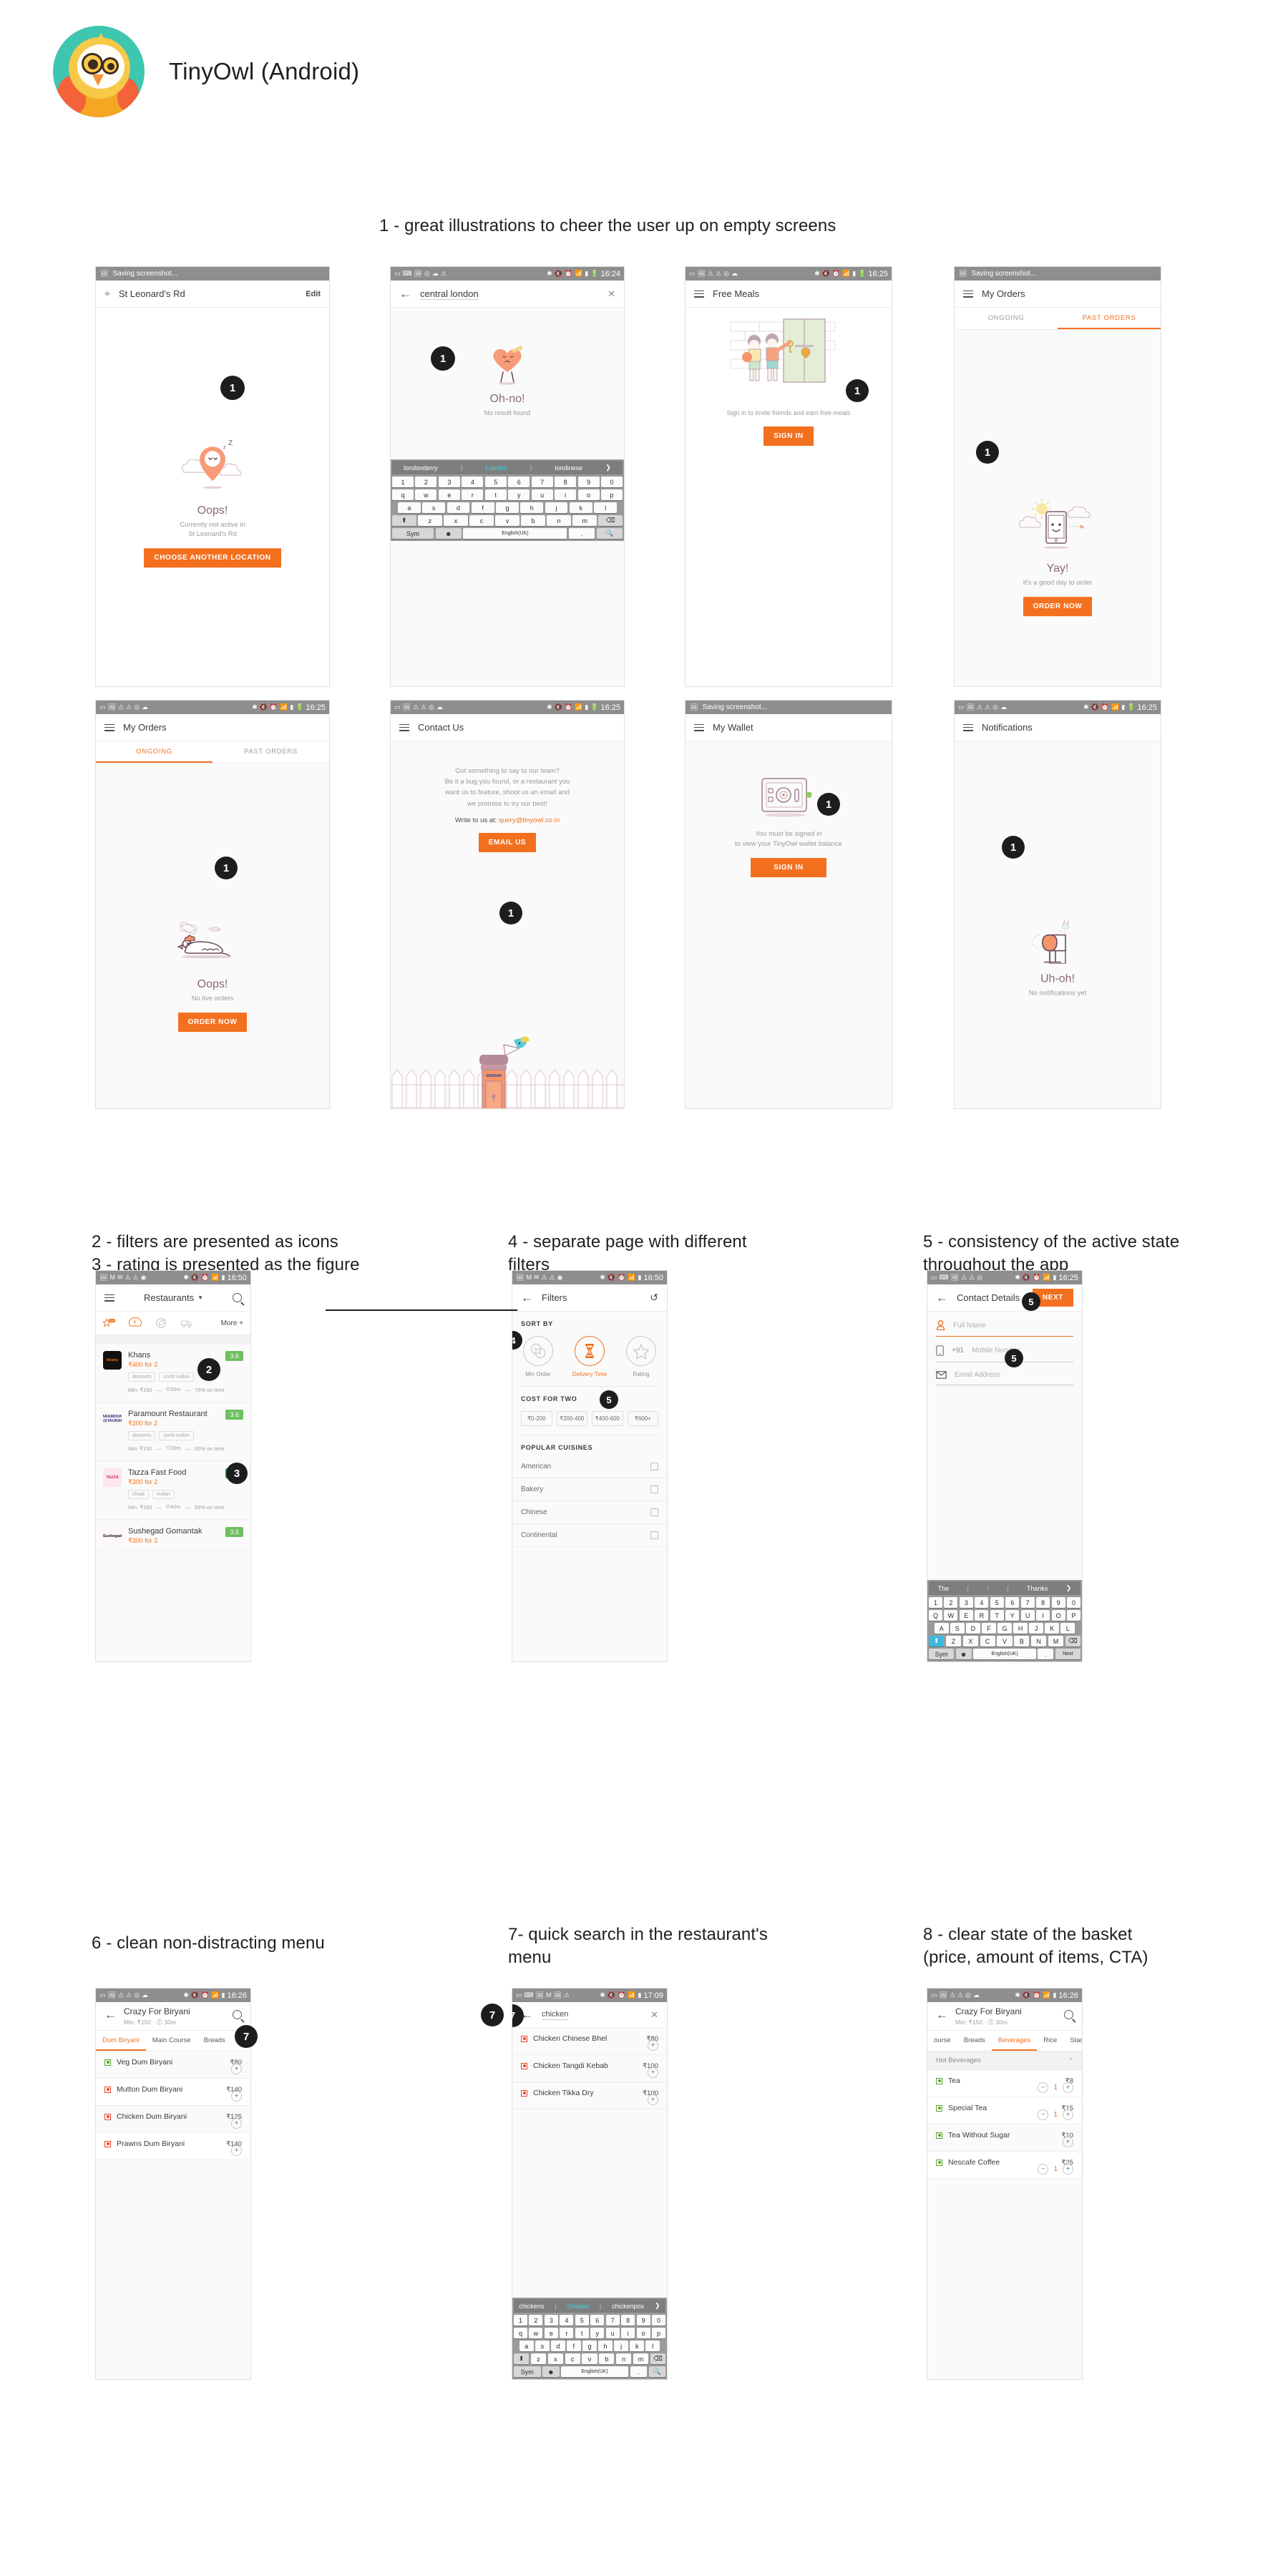 The width and height of the screenshot is (1288, 2576). I want to click on screen-title: Restaurants, so click(169, 1297).